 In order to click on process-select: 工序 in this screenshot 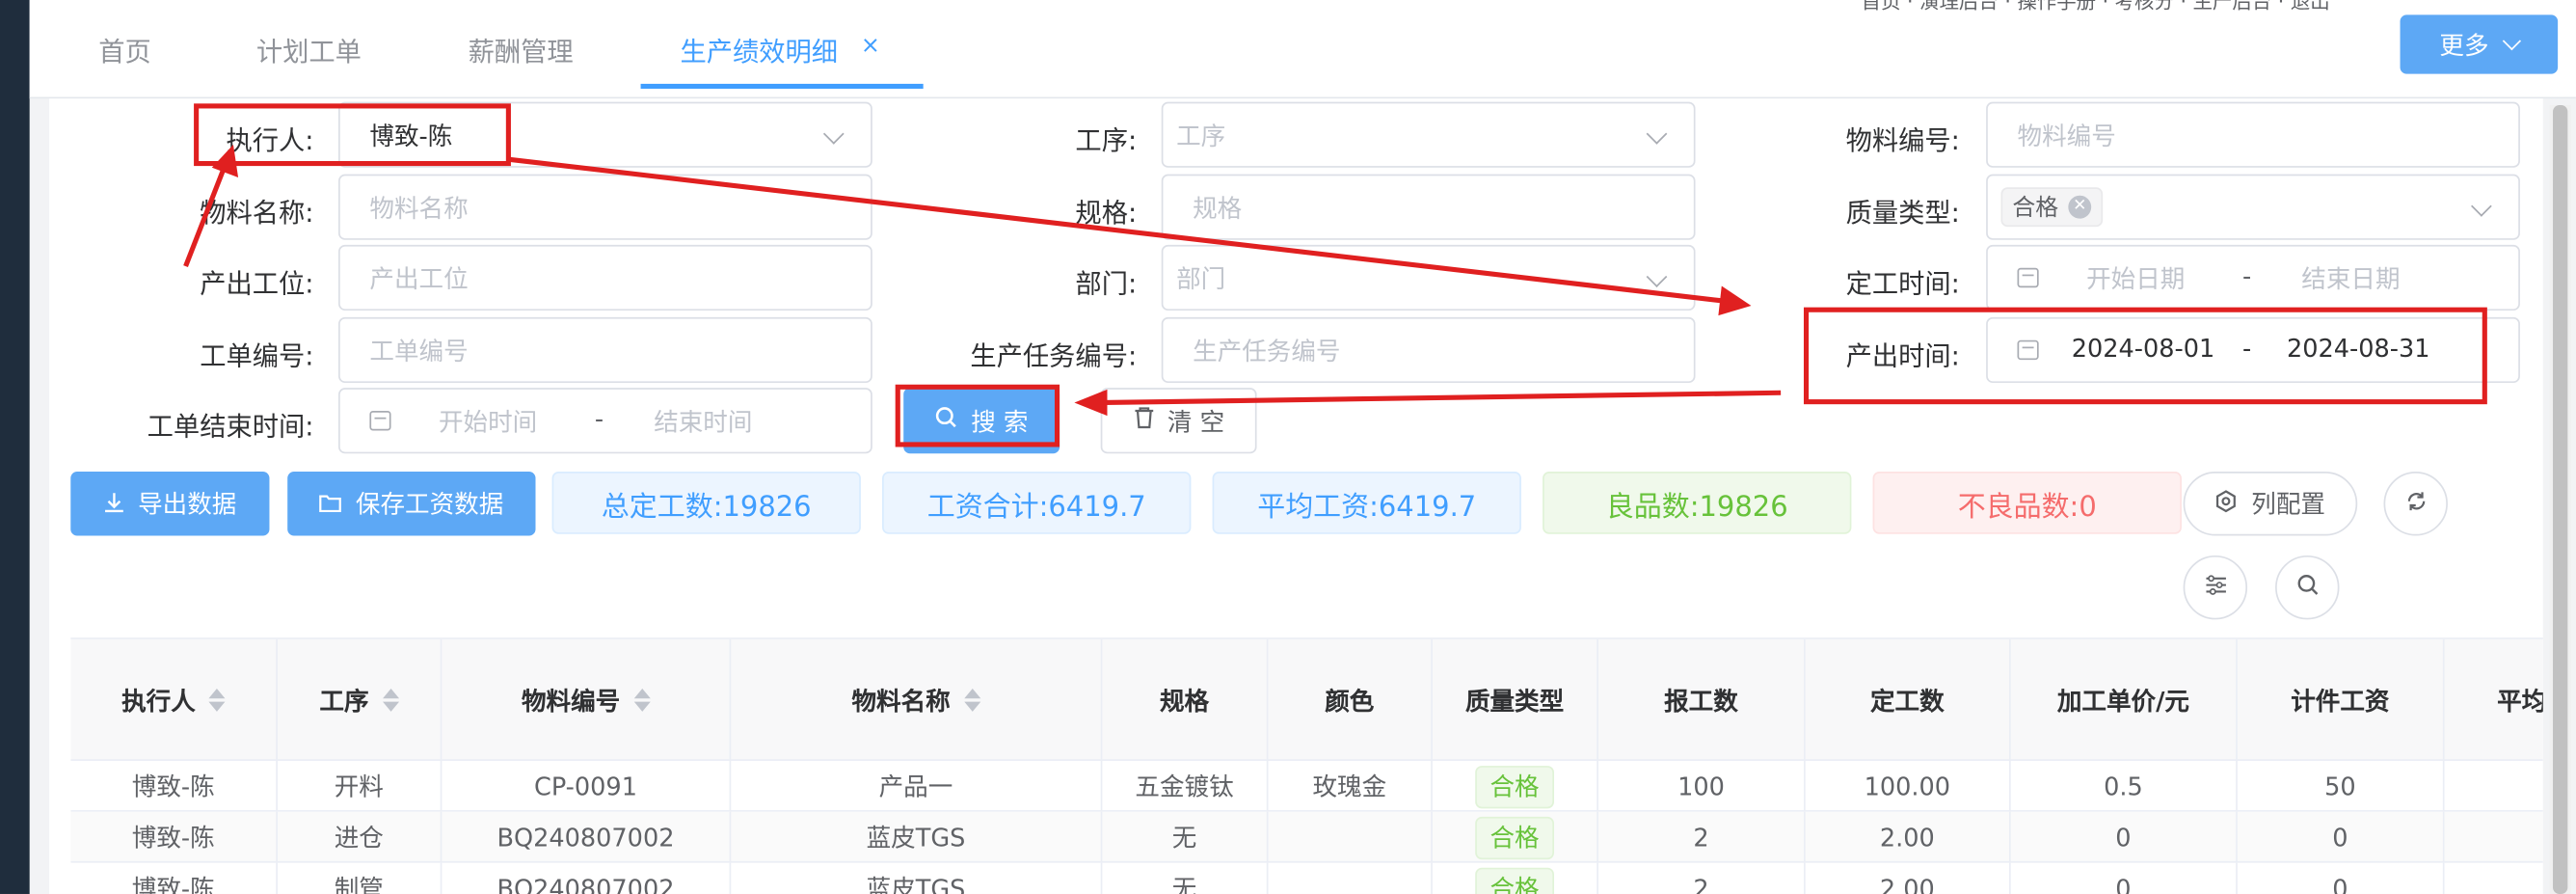, I will do `click(1428, 134)`.